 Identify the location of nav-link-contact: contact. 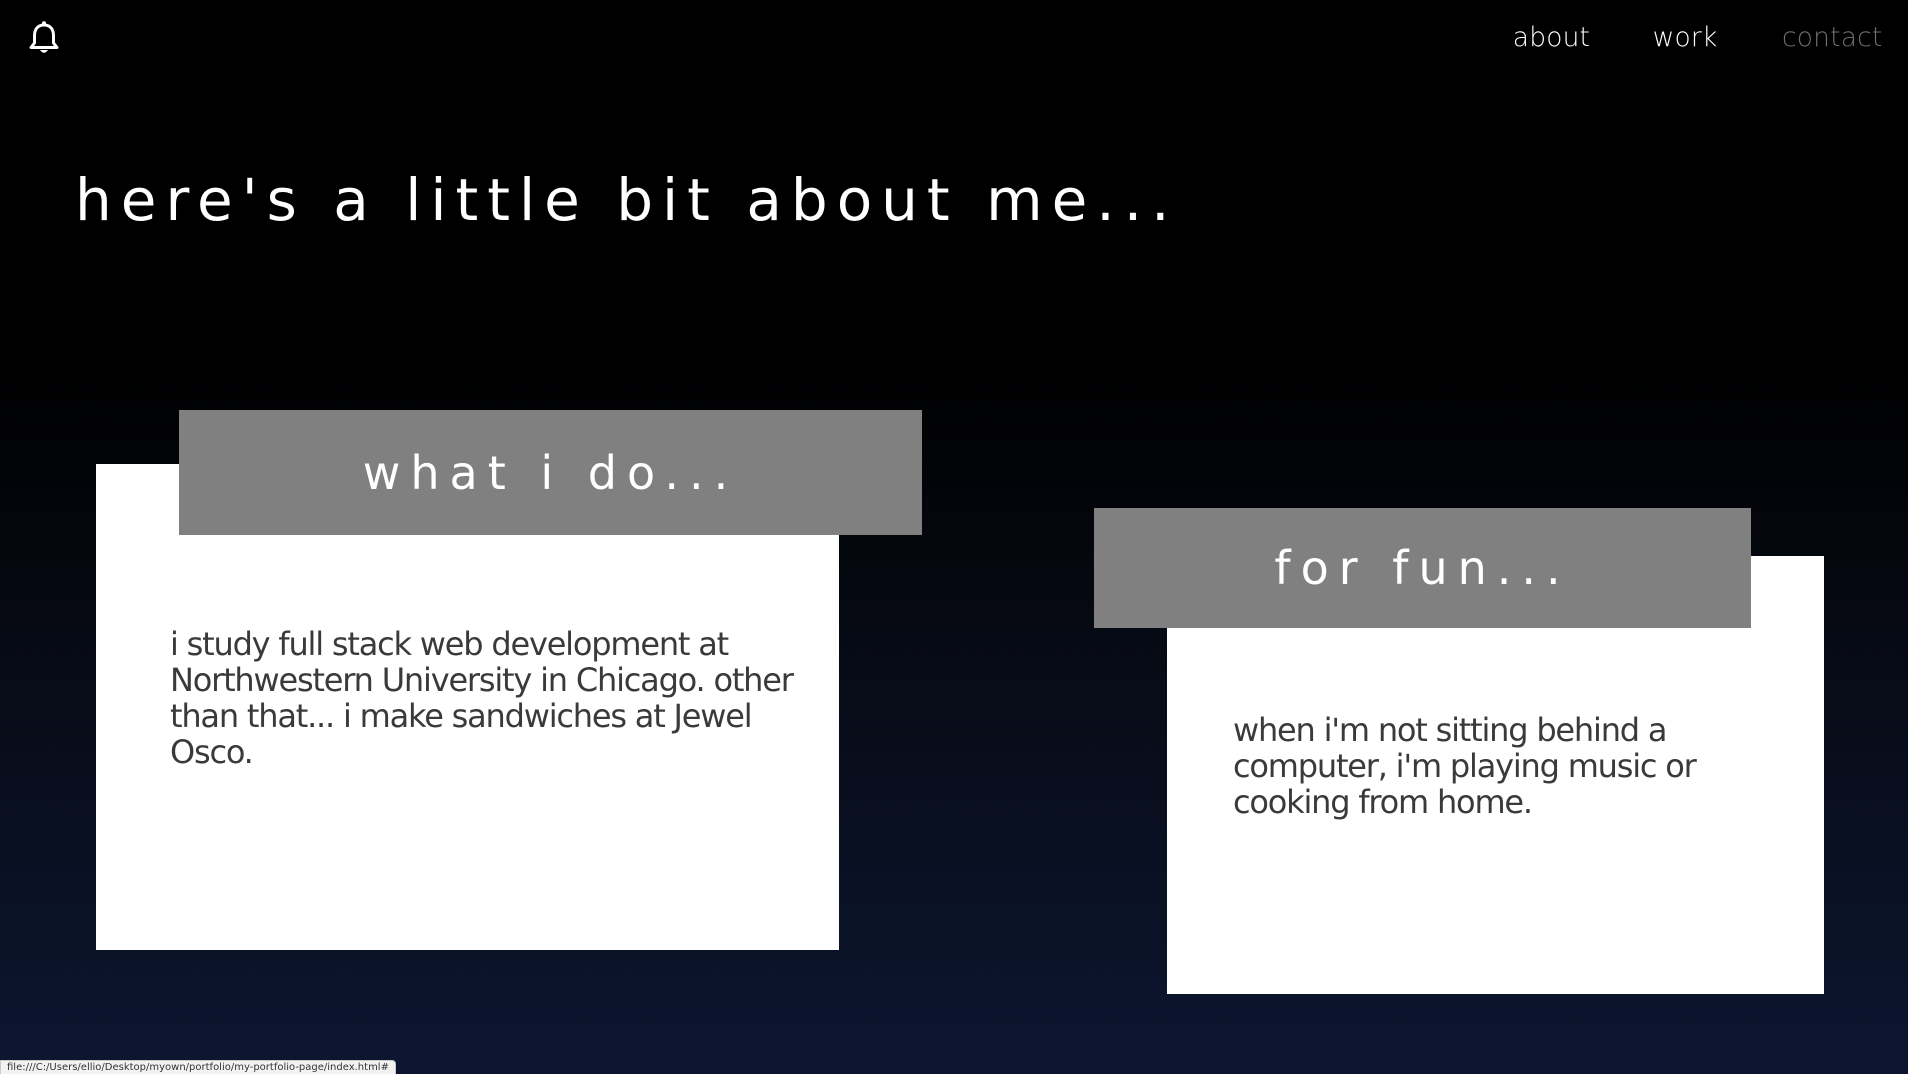
(1832, 38).